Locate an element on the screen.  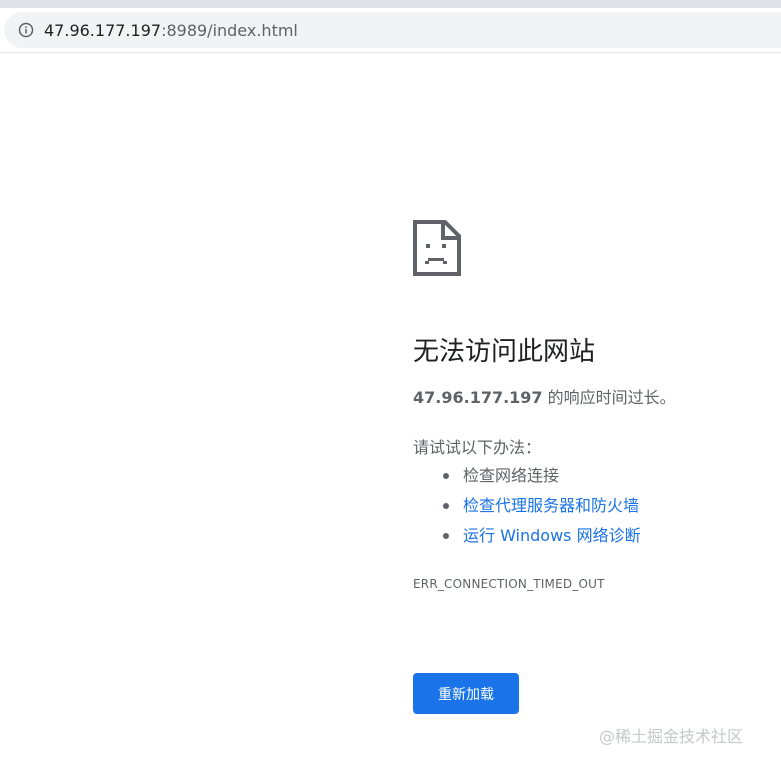
check-proxy-link: 检查代理服务器和防火墙 is located at coordinates (551, 505).